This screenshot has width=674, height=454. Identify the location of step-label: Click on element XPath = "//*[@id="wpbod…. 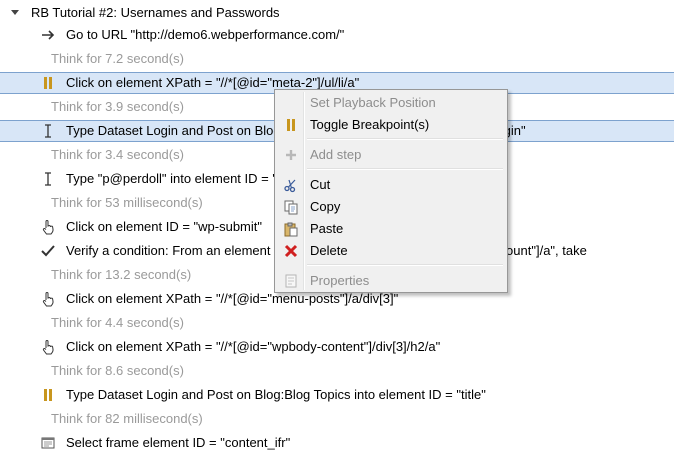
(253, 346).